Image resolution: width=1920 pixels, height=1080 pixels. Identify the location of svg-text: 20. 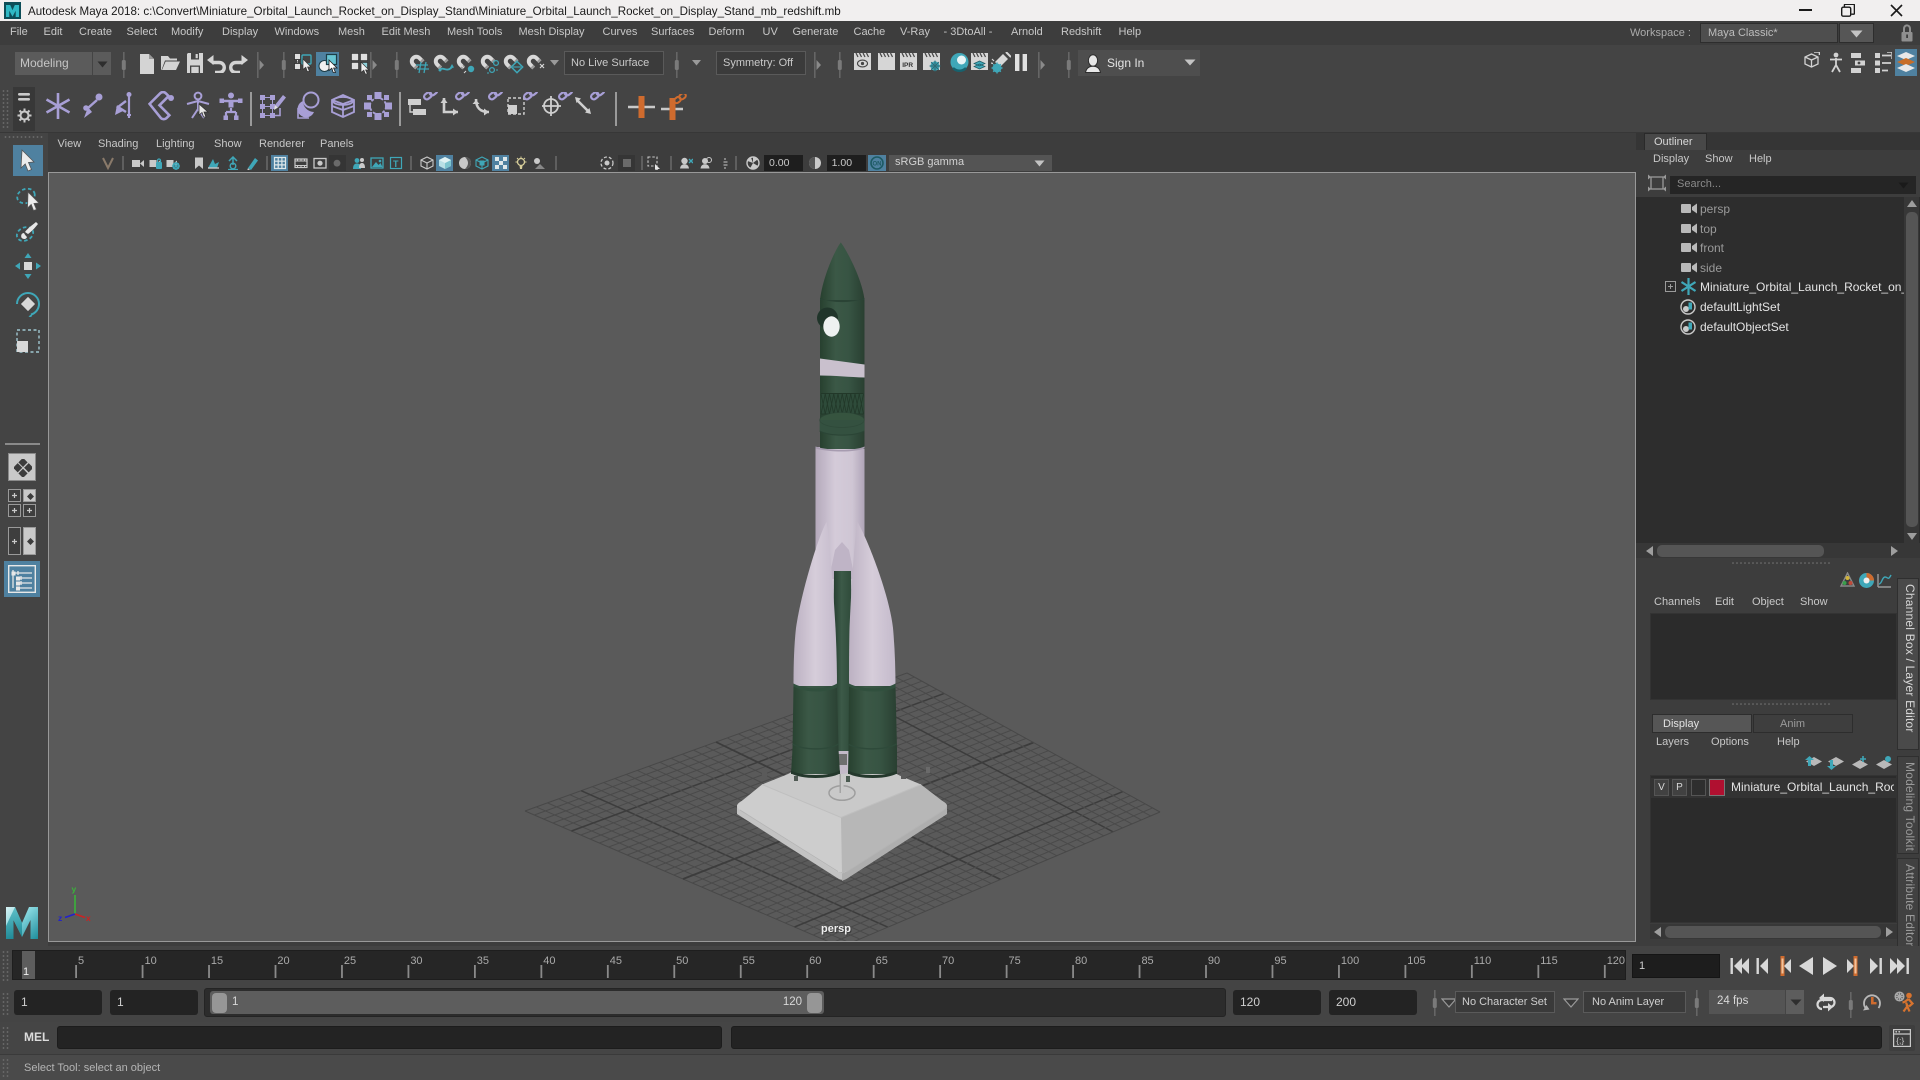
(283, 961).